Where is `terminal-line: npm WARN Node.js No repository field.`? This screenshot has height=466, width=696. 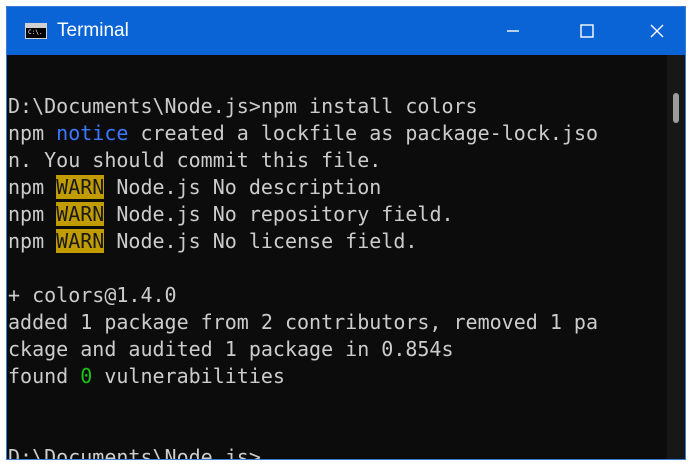 terminal-line: npm WARN Node.js No repository field. is located at coordinates (231, 214).